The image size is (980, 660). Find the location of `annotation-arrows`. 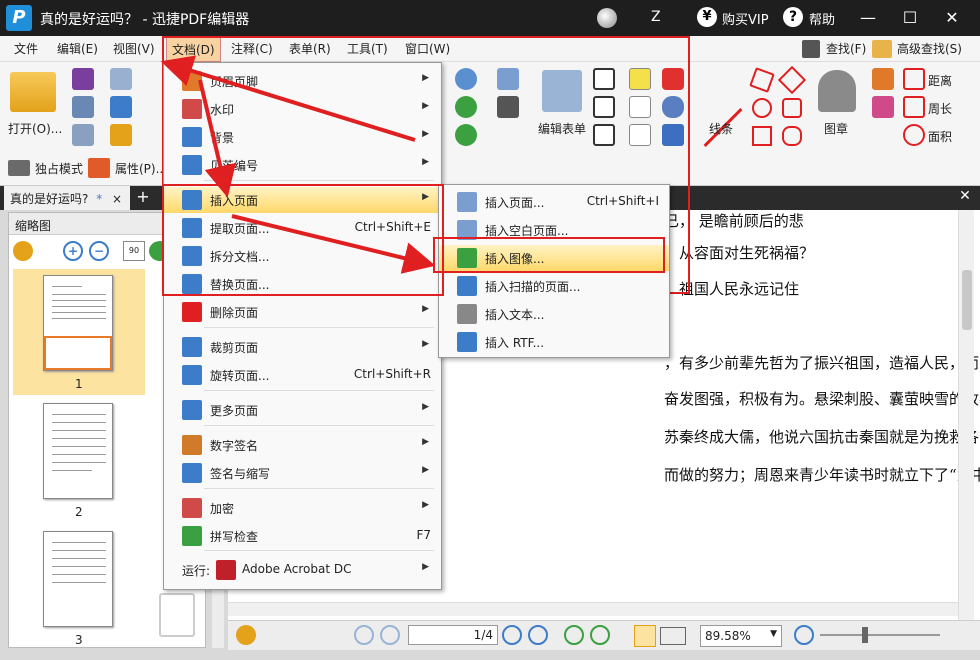

annotation-arrows is located at coordinates (298, 164).